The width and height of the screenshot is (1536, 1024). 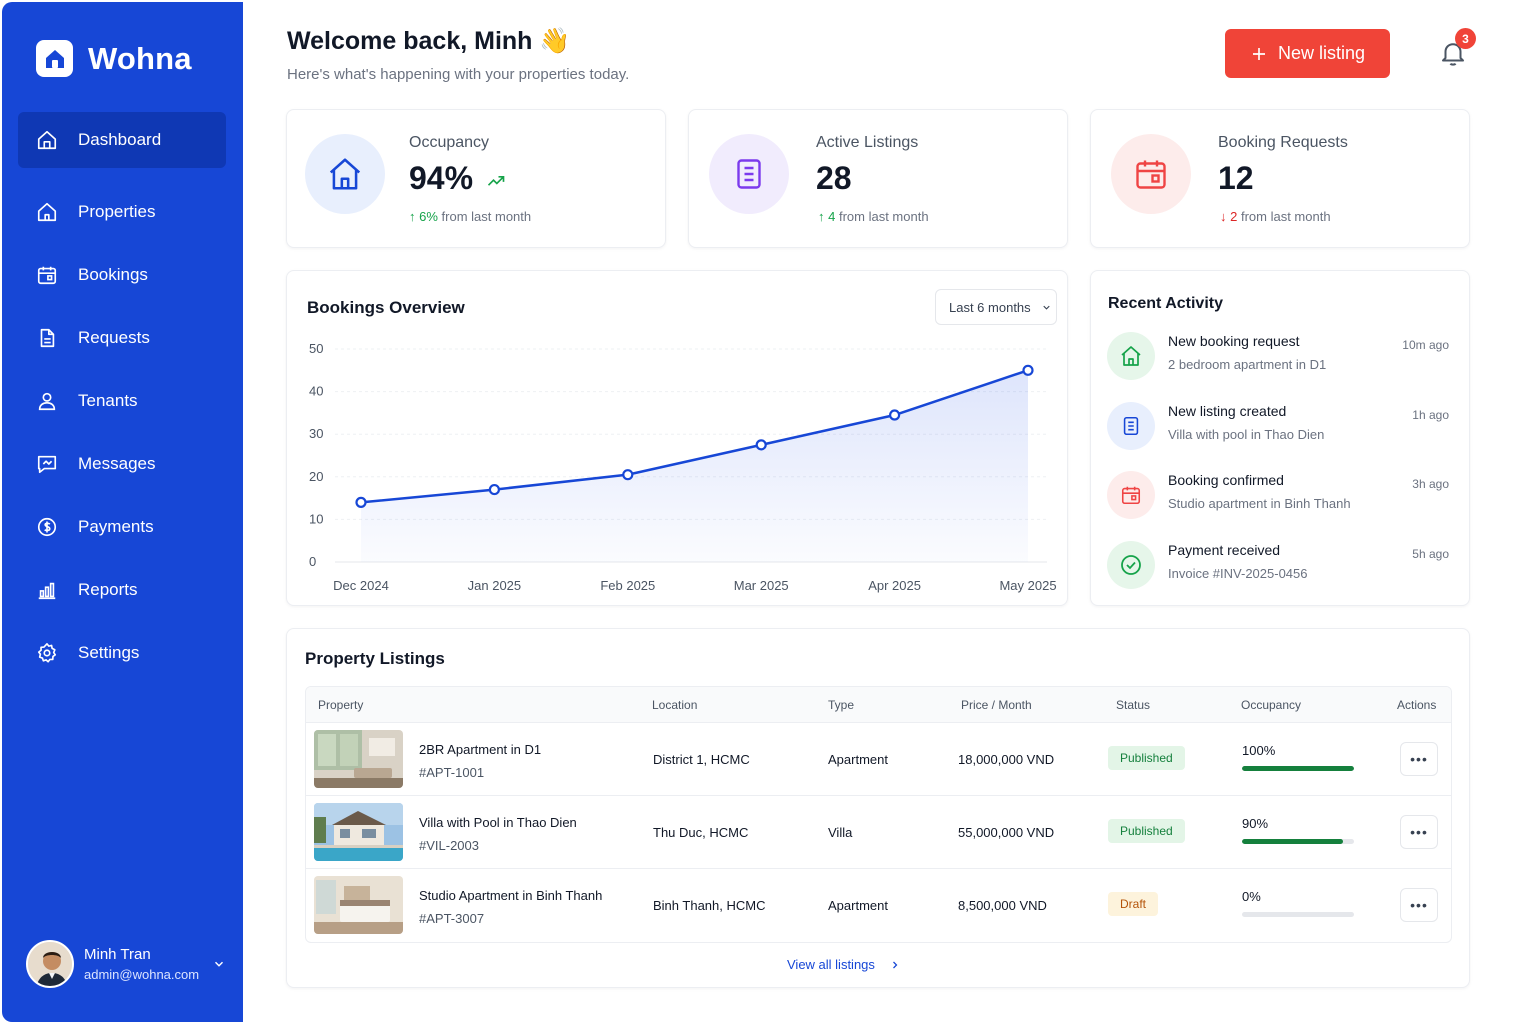 I want to click on sidebar-item-payments: Payments, so click(x=122, y=527).